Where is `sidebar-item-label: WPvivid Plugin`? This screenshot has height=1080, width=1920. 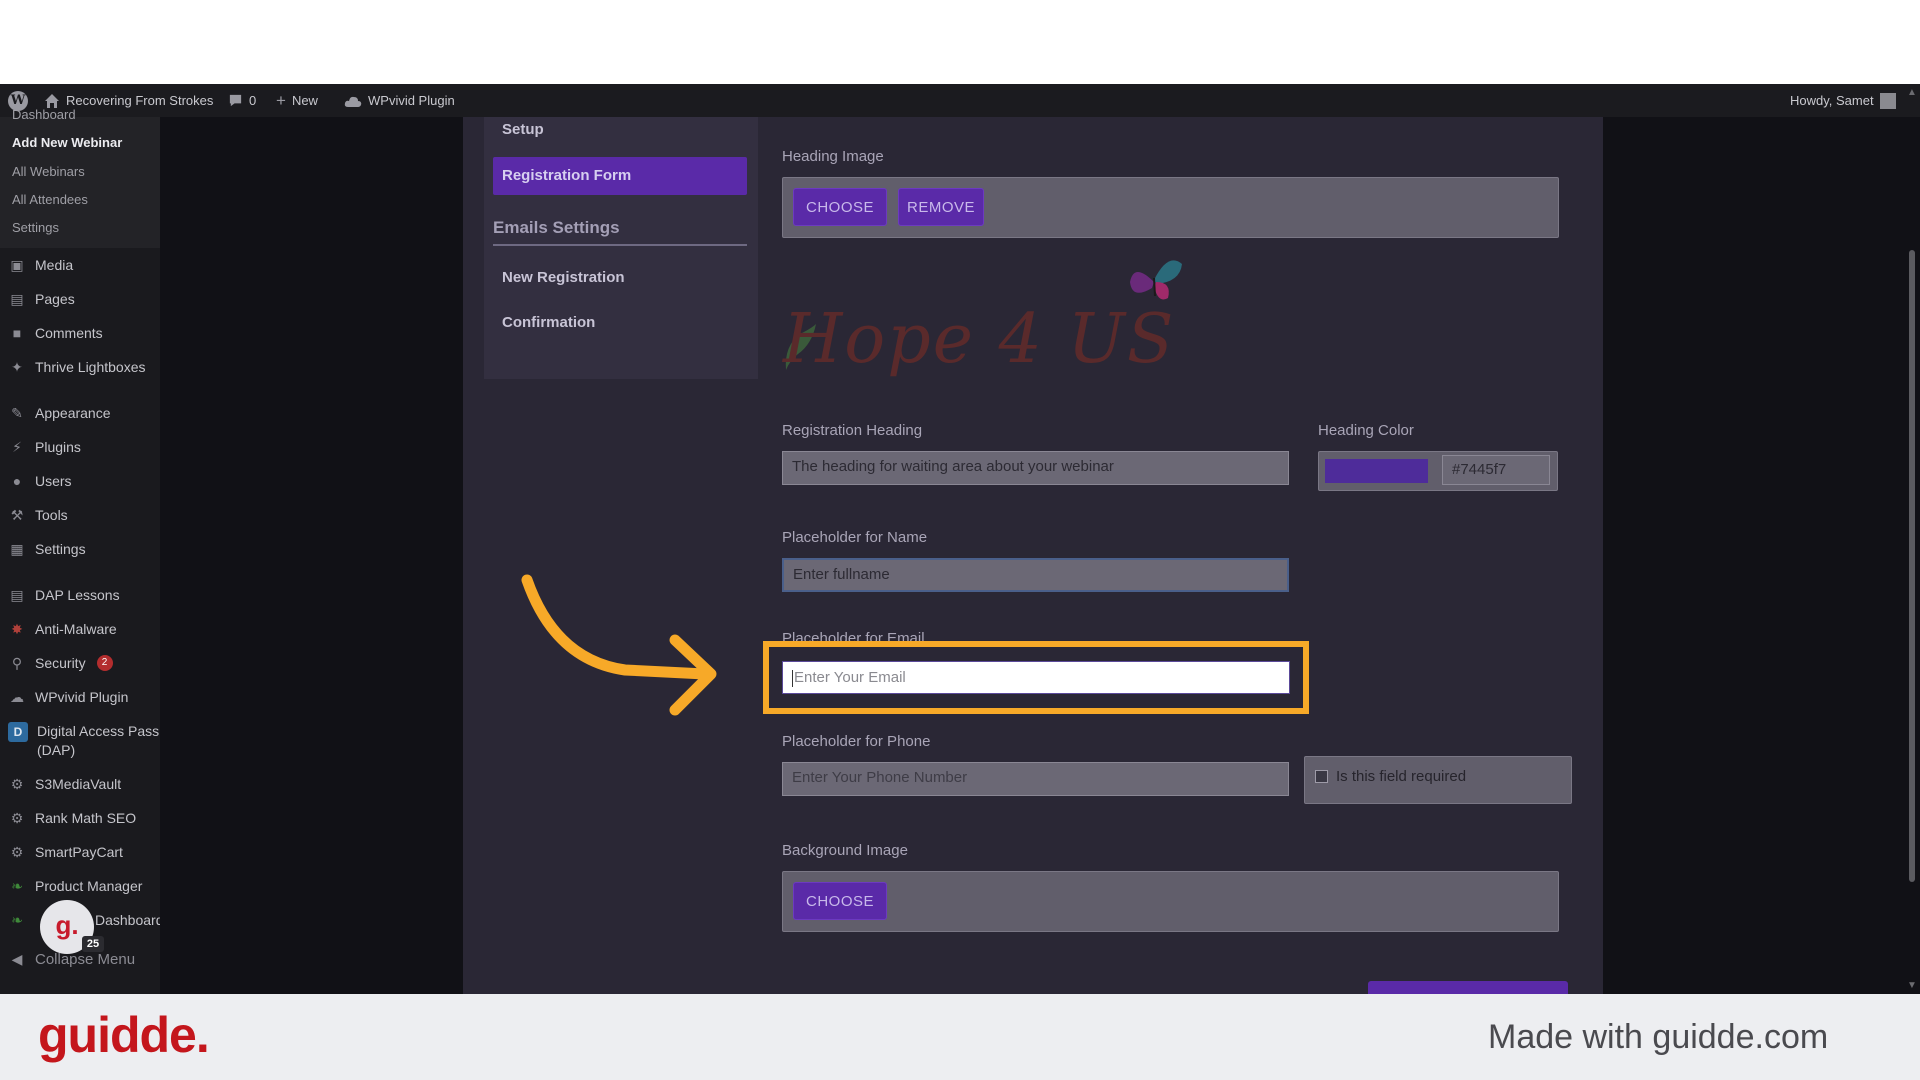 sidebar-item-label: WPvivid Plugin is located at coordinates (82, 697).